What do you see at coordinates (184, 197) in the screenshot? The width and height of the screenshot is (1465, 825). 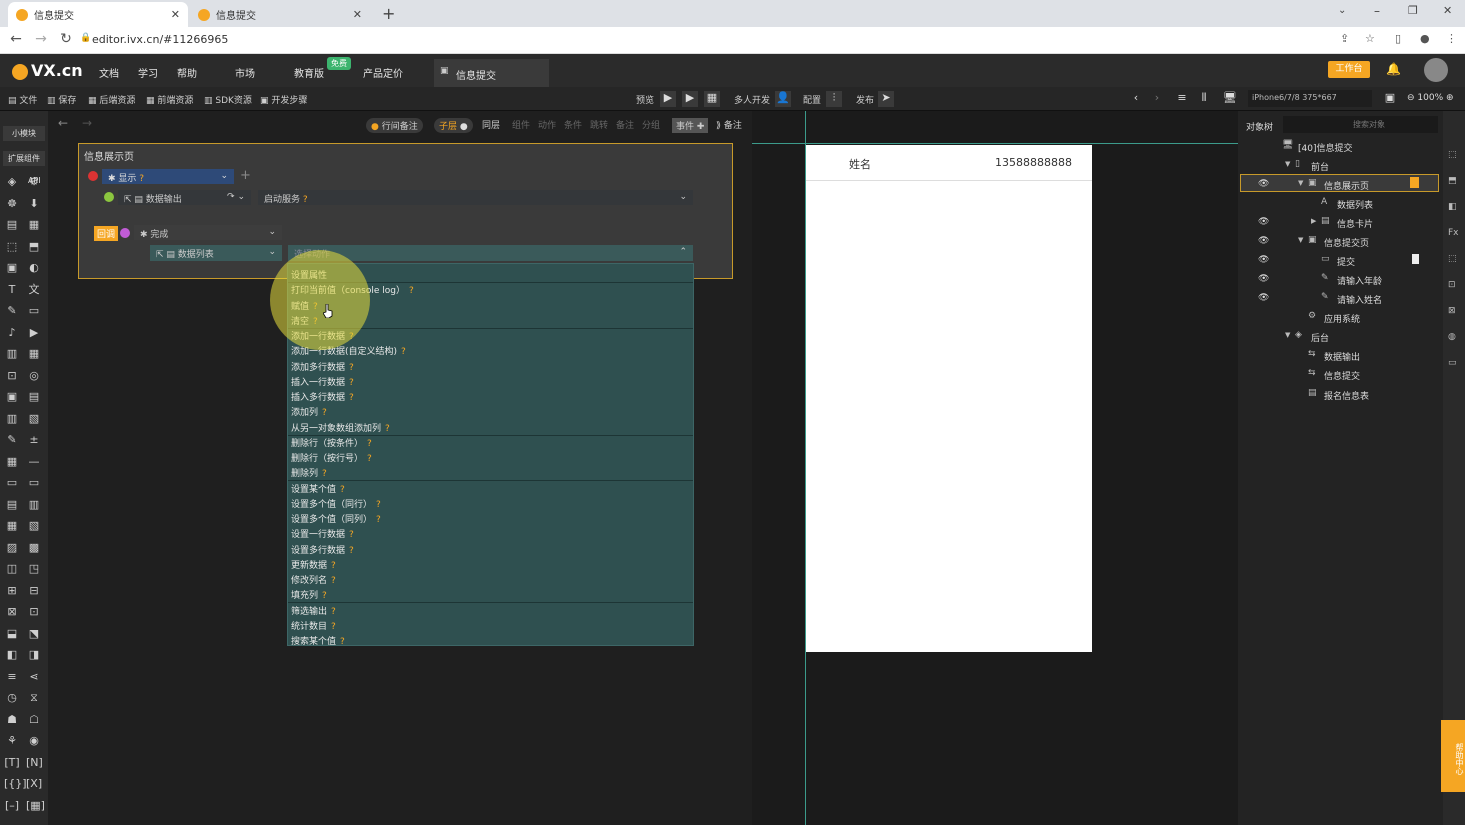 I see `target-select: ⇱ ▤ 数据输出 ↷ ⌄` at bounding box center [184, 197].